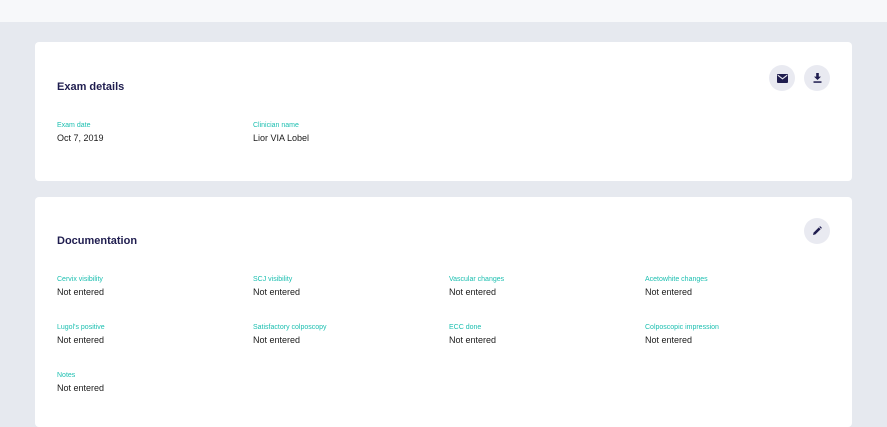  Describe the element at coordinates (80, 138) in the screenshot. I see `field-value: Oct 7, 2019` at that location.